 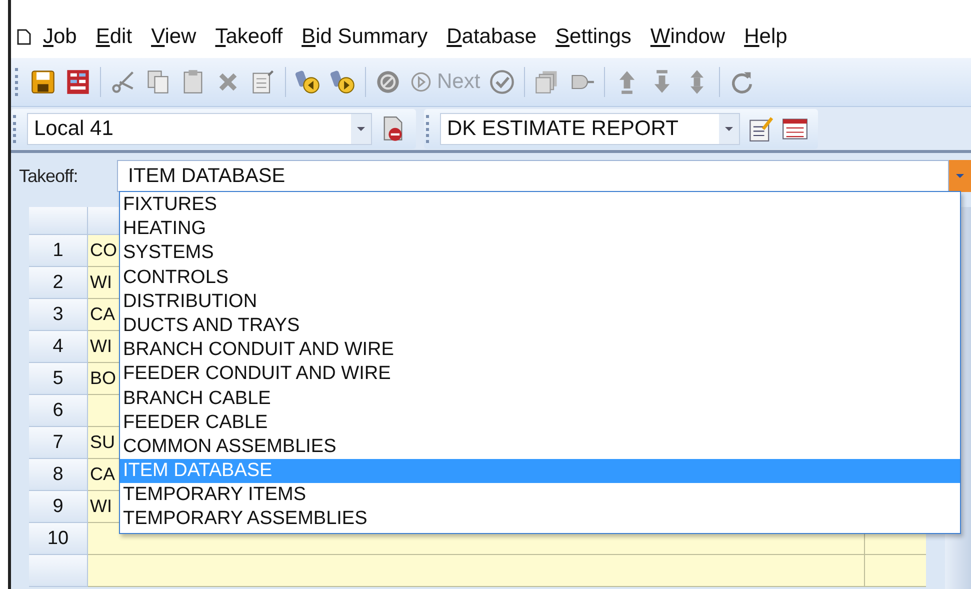 I want to click on dropdown-option: COMMON ASSEMBLIES, so click(x=540, y=447).